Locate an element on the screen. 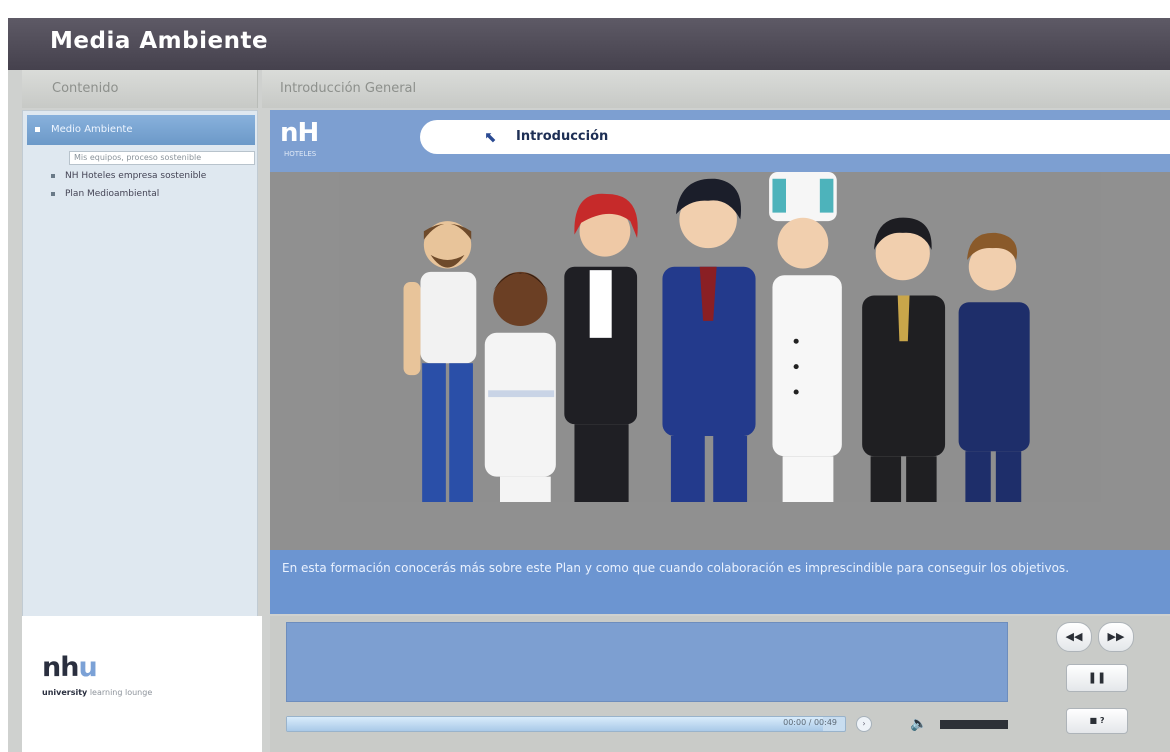  window-title: Media Ambiente is located at coordinates (159, 41).